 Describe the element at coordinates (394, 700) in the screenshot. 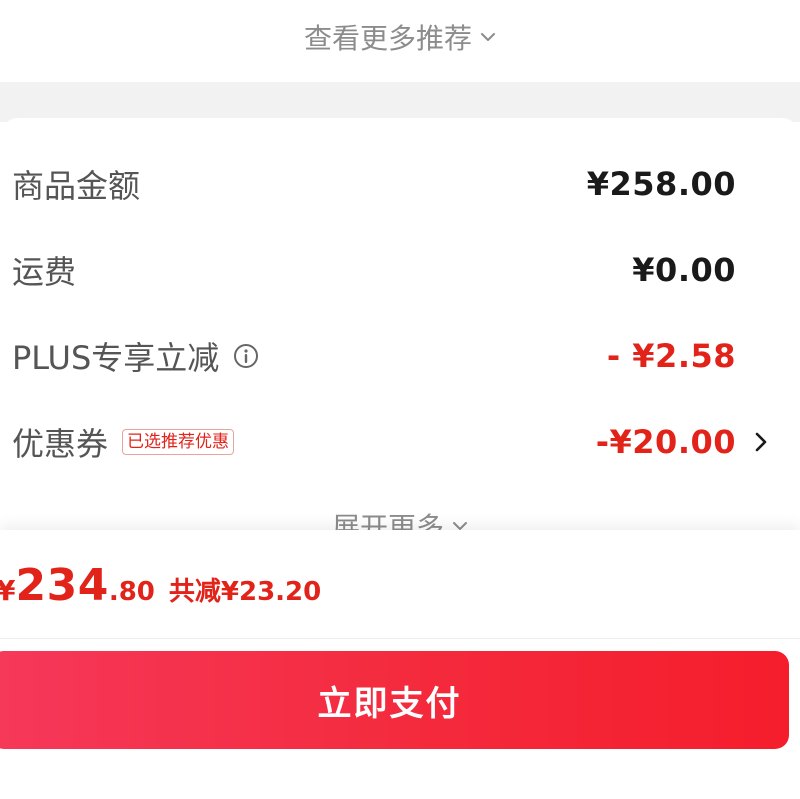

I see `pay-now-button: 立即支付` at that location.